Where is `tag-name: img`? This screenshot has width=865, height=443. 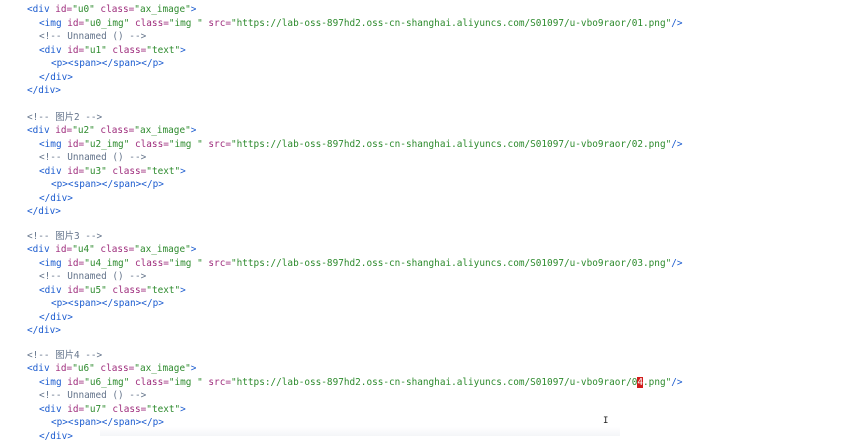
tag-name: img is located at coordinates (53, 144).